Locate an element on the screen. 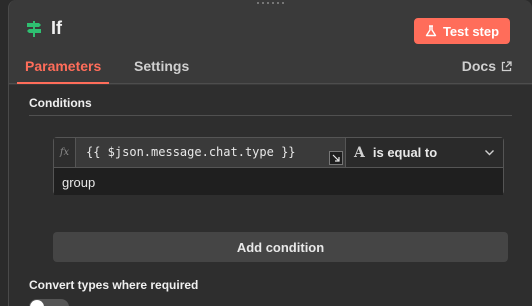  fx-icon: fx is located at coordinates (65, 152).